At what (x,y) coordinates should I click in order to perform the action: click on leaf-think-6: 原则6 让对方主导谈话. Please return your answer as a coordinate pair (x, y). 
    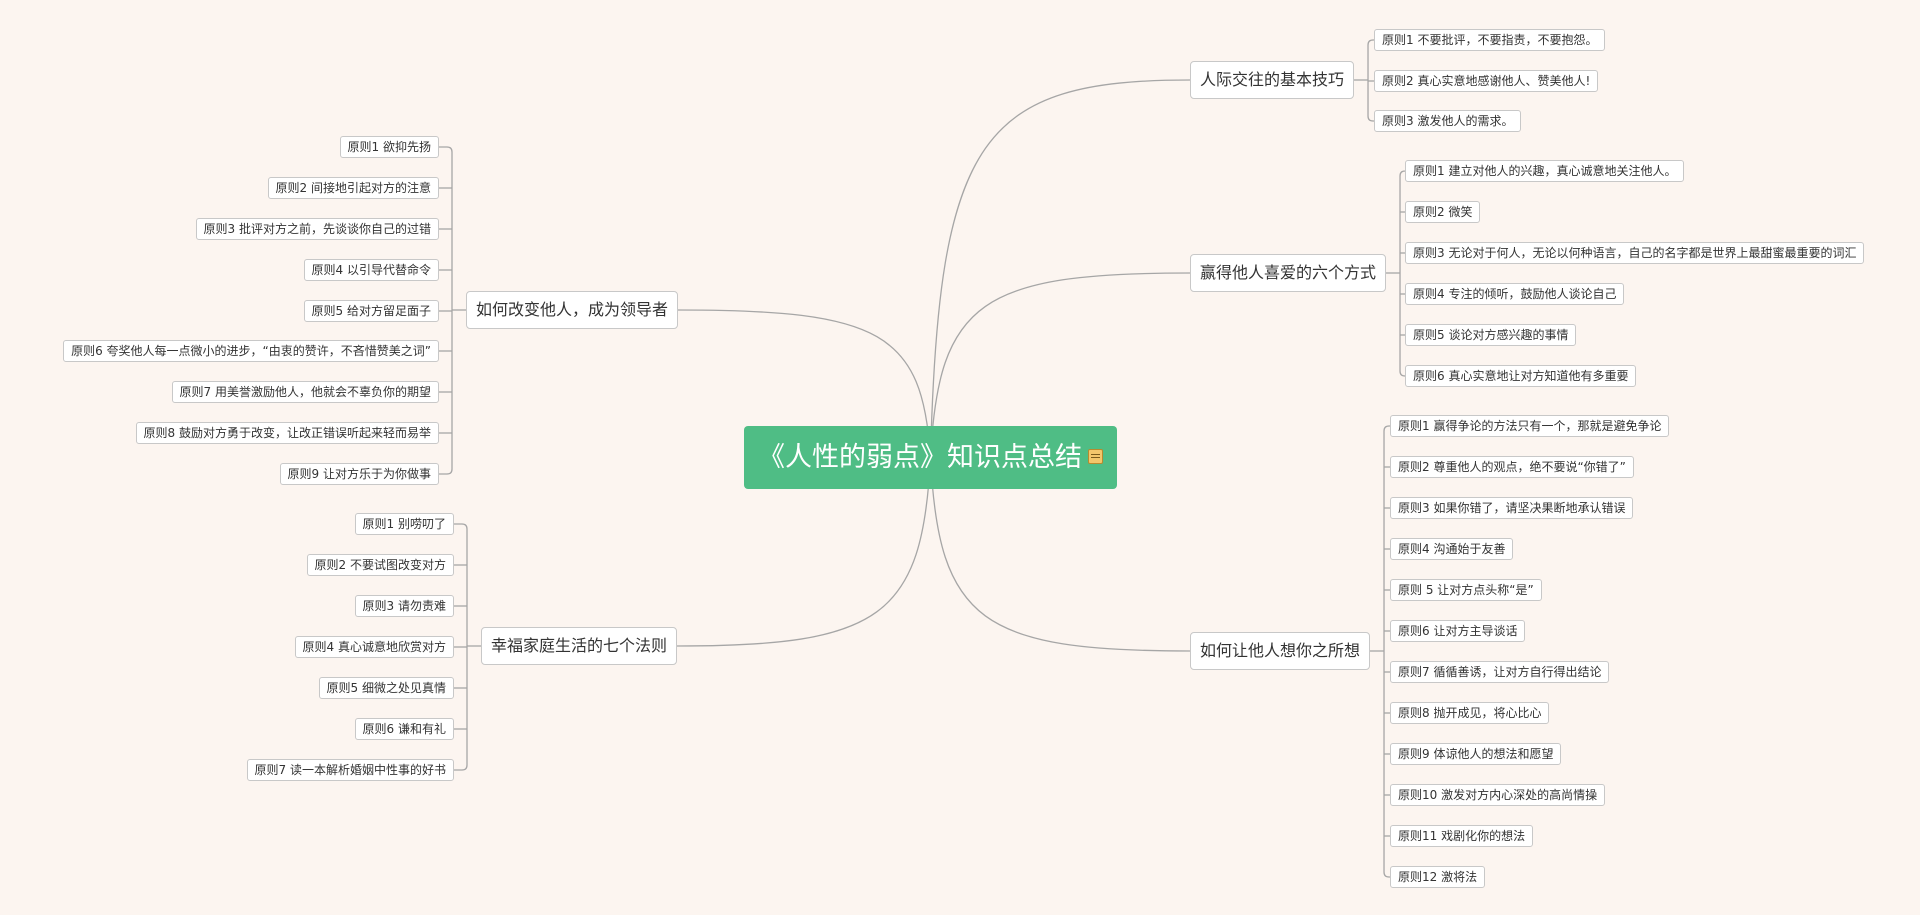
    Looking at the image, I should click on (1458, 631).